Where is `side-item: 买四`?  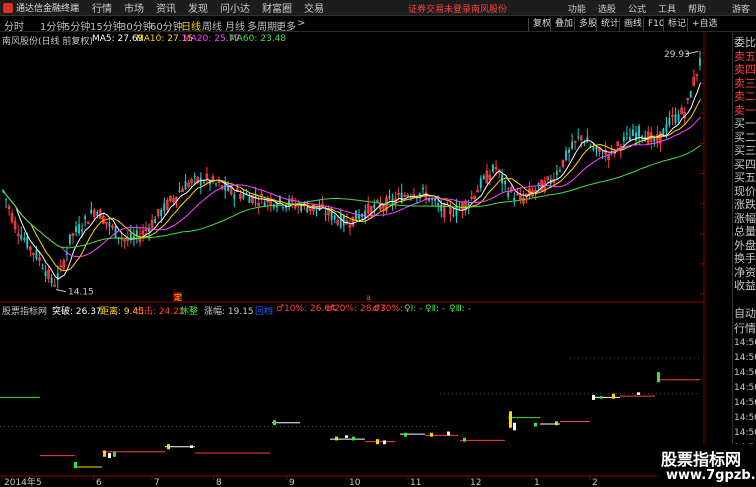 side-item: 买四 is located at coordinates (745, 164).